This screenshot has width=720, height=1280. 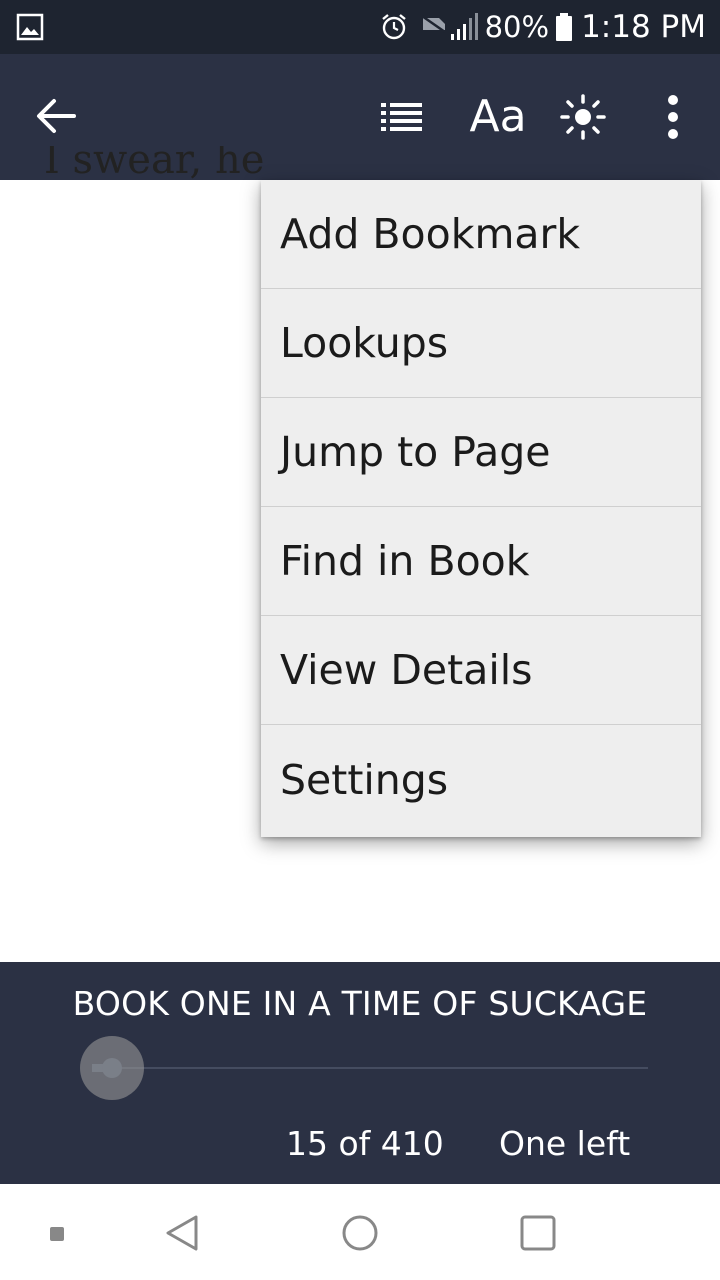 I want to click on progress-slider-thumb, so click(x=112, y=1068).